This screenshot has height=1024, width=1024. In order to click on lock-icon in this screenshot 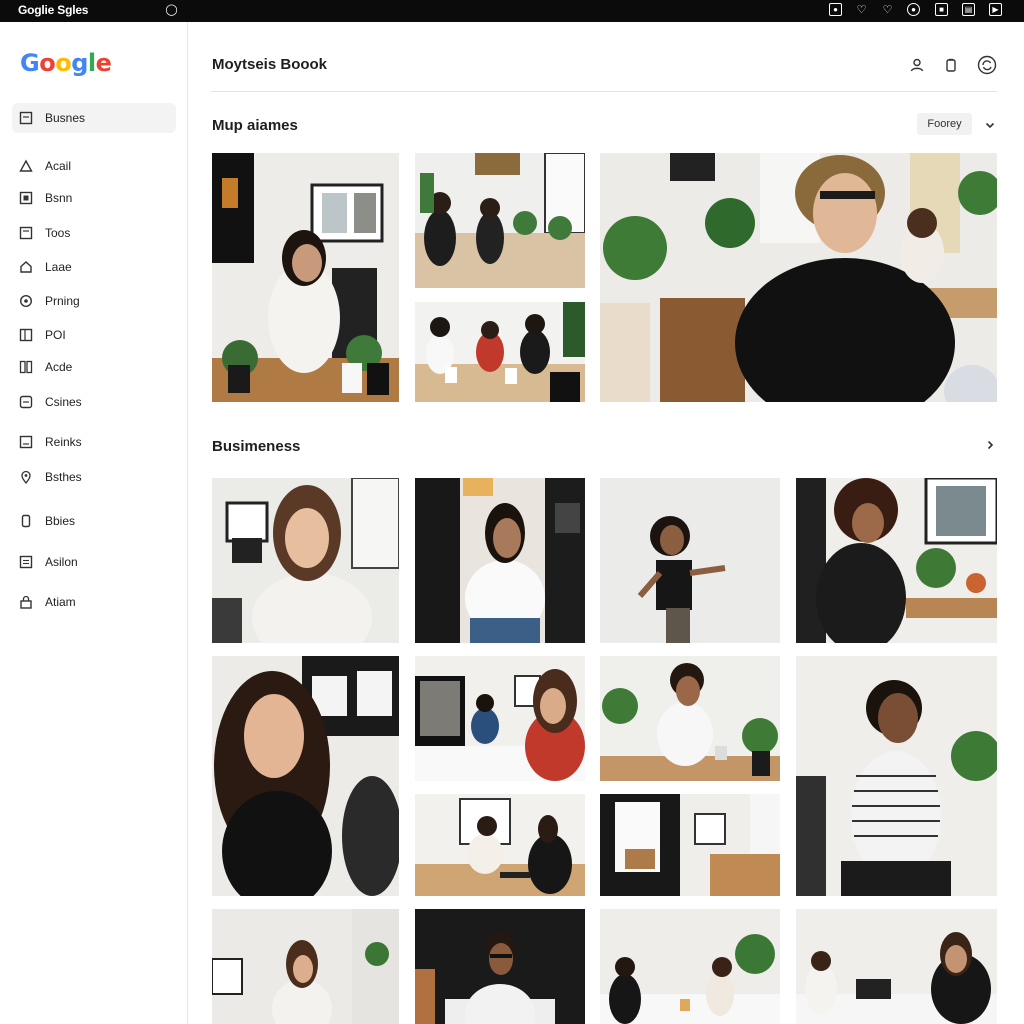, I will do `click(26, 602)`.